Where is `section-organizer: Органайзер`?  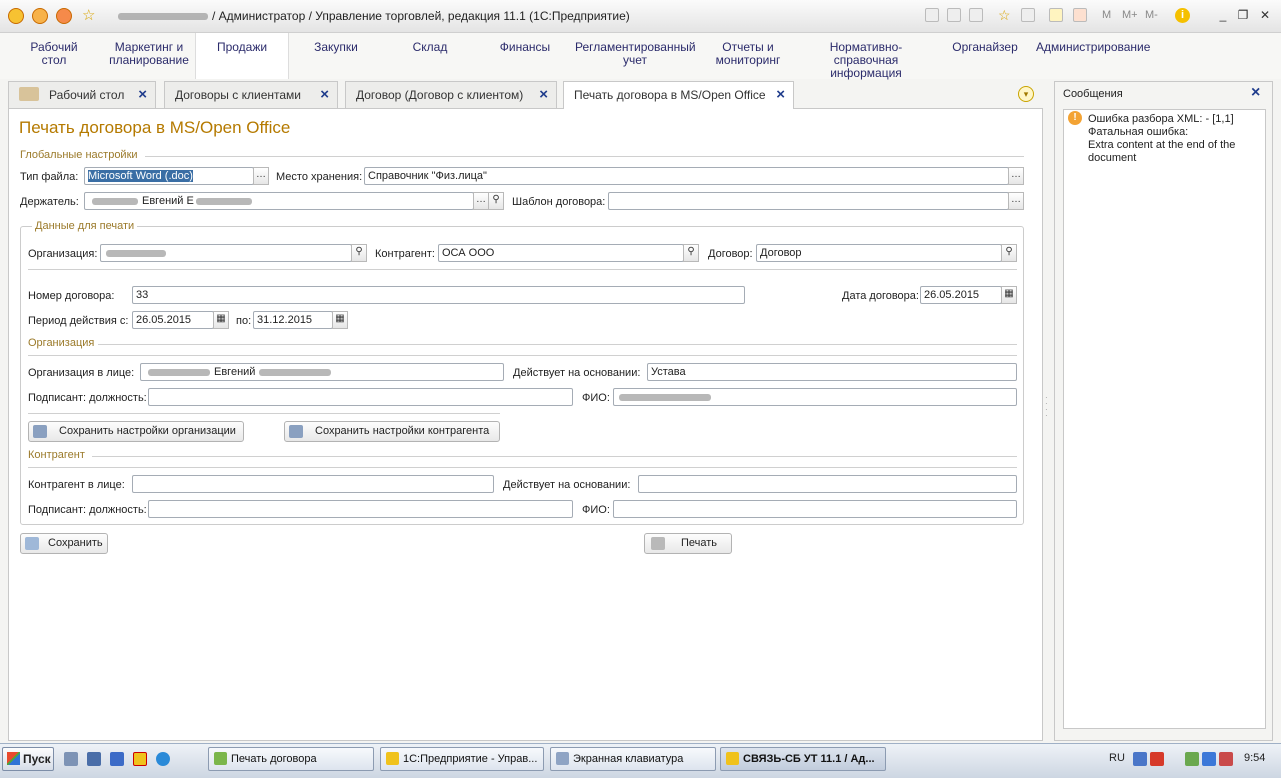 section-organizer: Органайзер is located at coordinates (985, 47).